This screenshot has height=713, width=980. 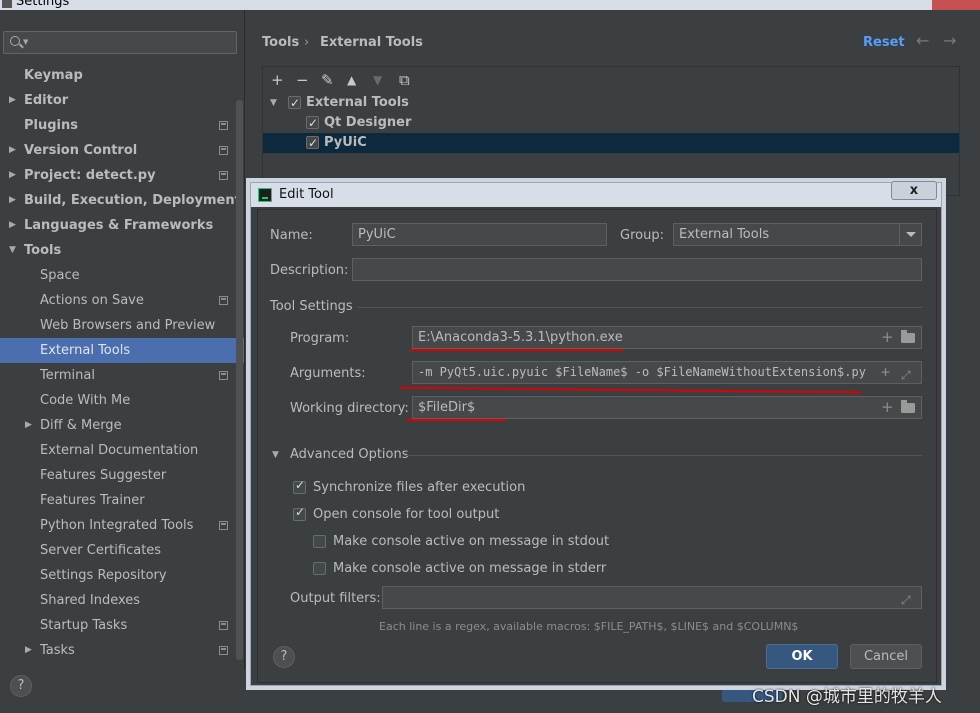 What do you see at coordinates (122, 550) in the screenshot?
I see `sidebar-item-server-certificates: Server Certificates` at bounding box center [122, 550].